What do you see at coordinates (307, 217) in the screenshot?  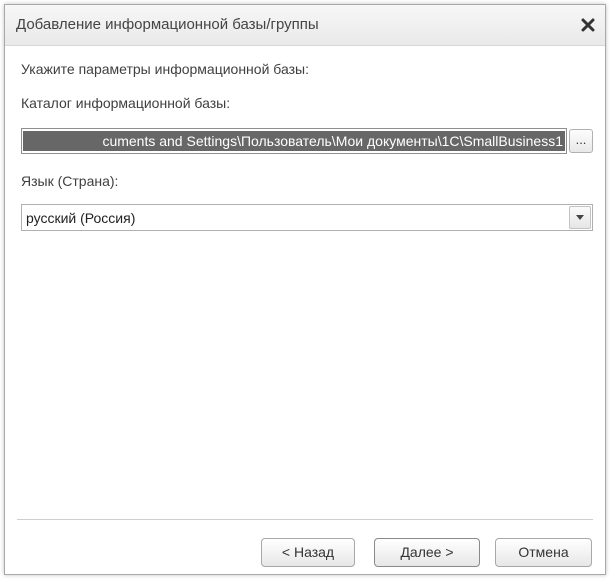 I see `language-select: русский (Россия)` at bounding box center [307, 217].